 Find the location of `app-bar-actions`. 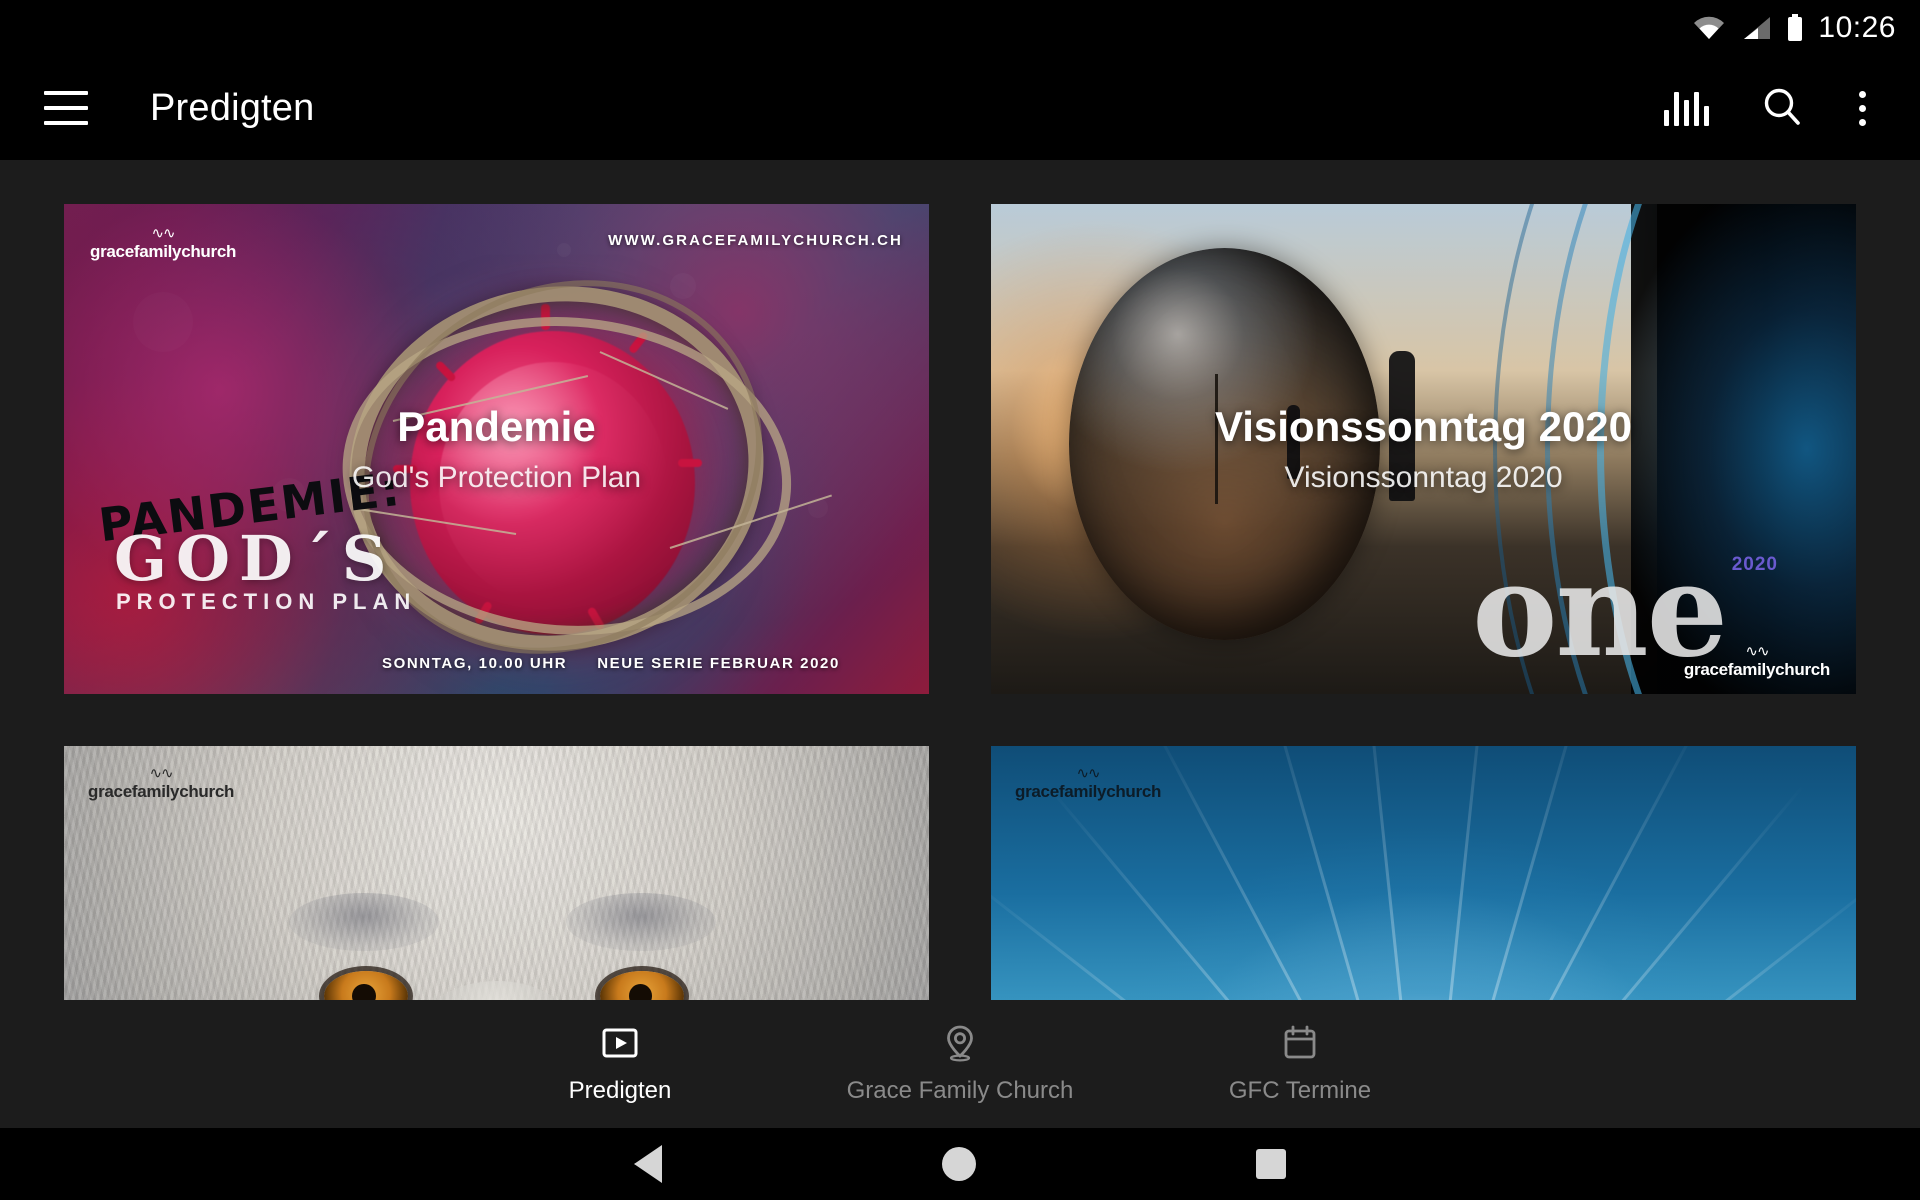

app-bar-actions is located at coordinates (1778, 108).